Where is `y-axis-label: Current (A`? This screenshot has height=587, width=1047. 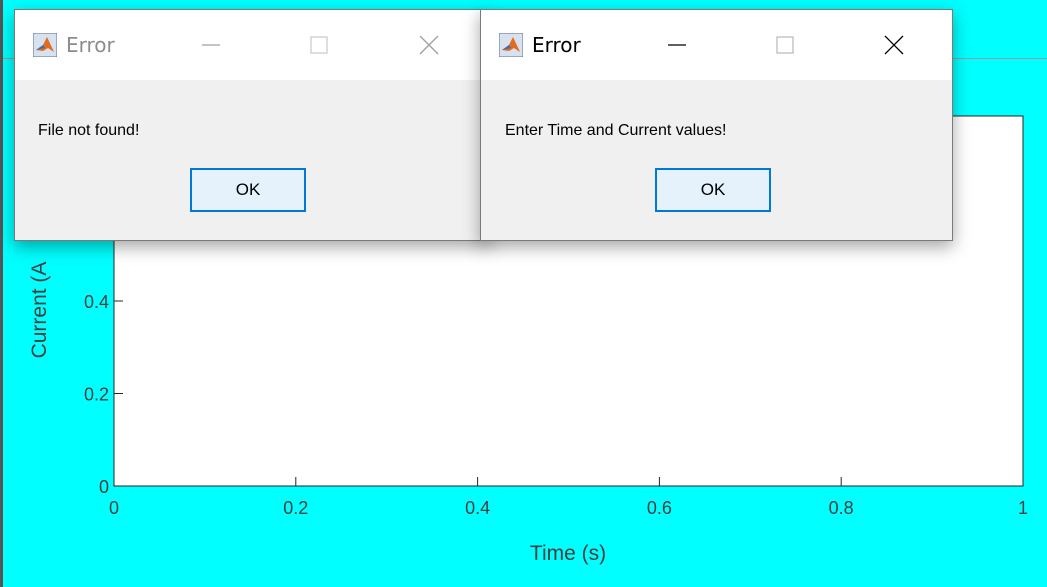 y-axis-label: Current (A is located at coordinates (39, 310).